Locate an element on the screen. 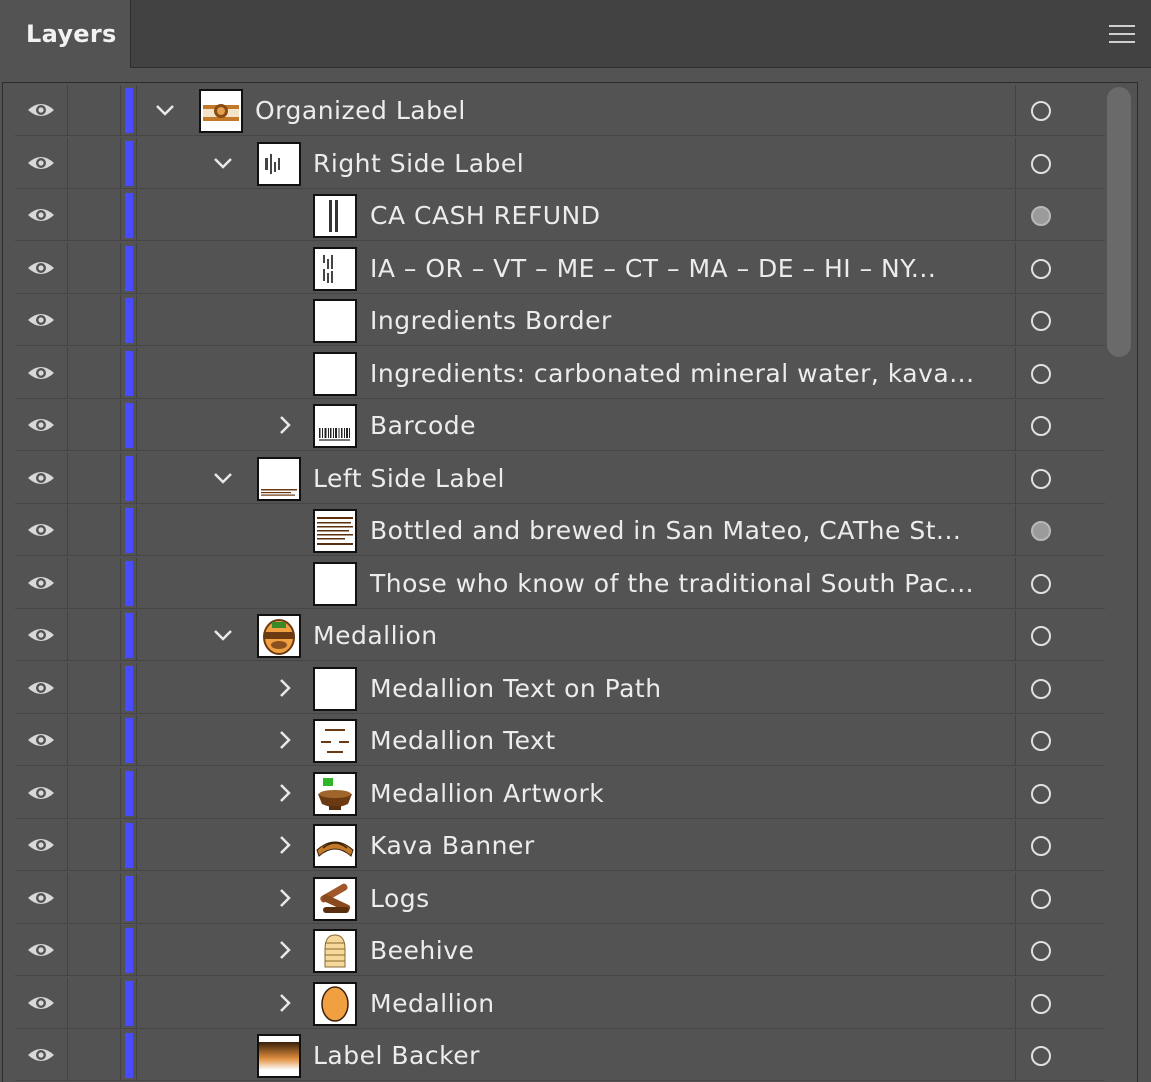 This screenshot has height=1082, width=1151. layer-row: Kava Banner is located at coordinates (560, 845).